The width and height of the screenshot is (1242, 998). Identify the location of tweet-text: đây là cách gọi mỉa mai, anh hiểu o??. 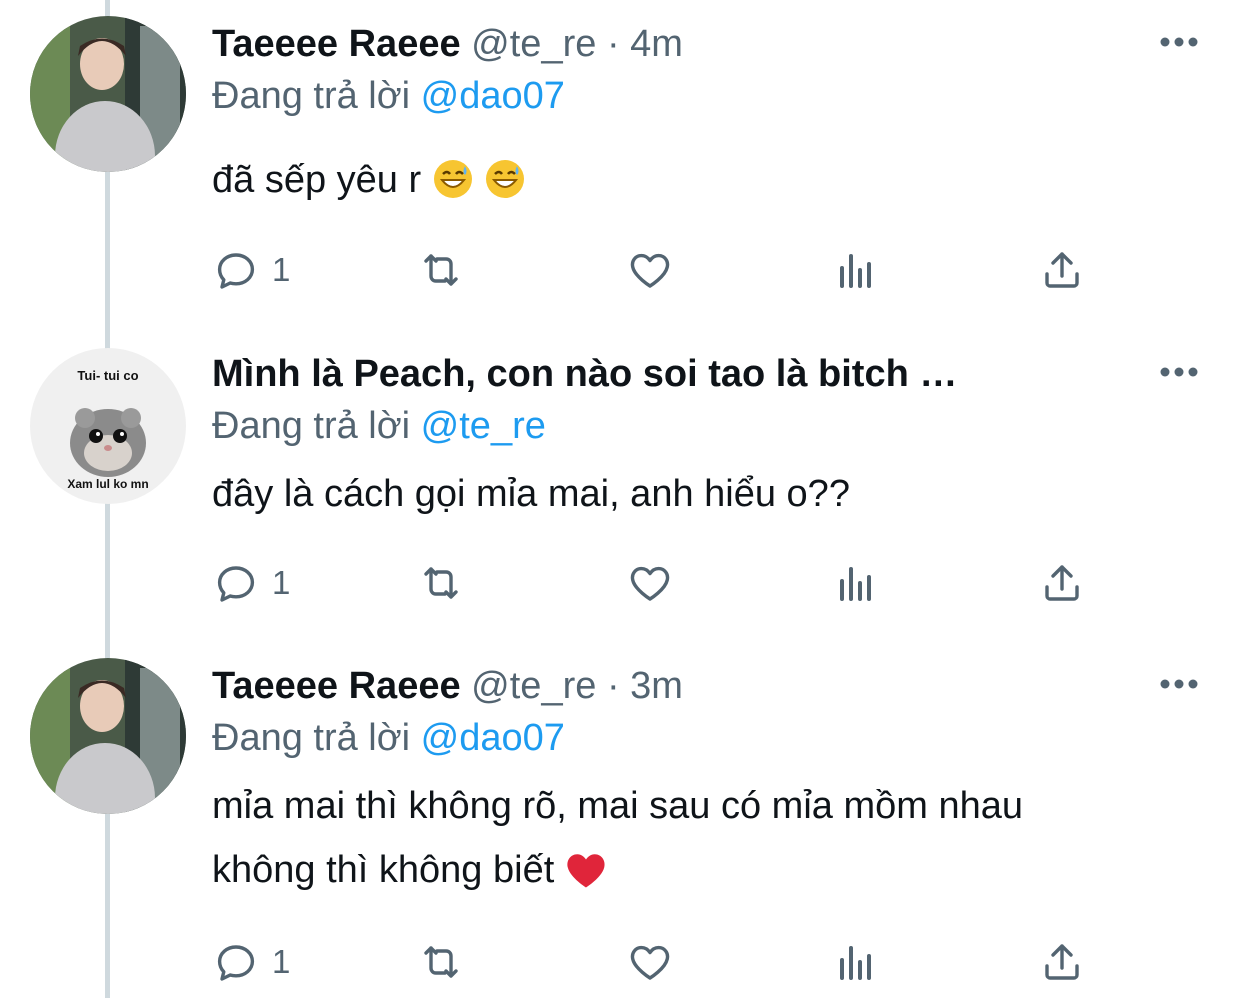
(692, 494).